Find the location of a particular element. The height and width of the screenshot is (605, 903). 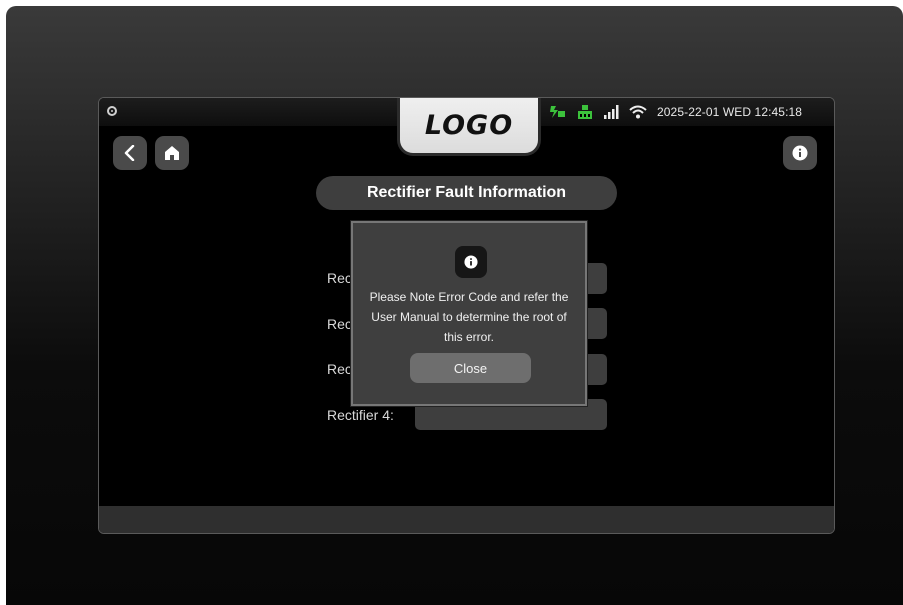

wifi-icon is located at coordinates (638, 112).